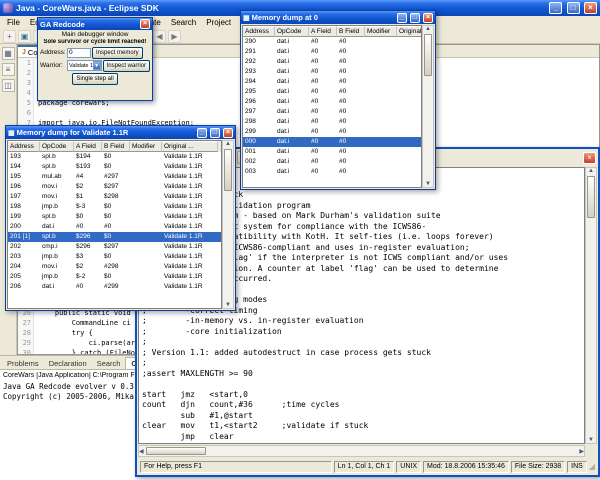 The width and height of the screenshot is (600, 480). What do you see at coordinates (13, 22) in the screenshot?
I see `menu-item: File` at bounding box center [13, 22].